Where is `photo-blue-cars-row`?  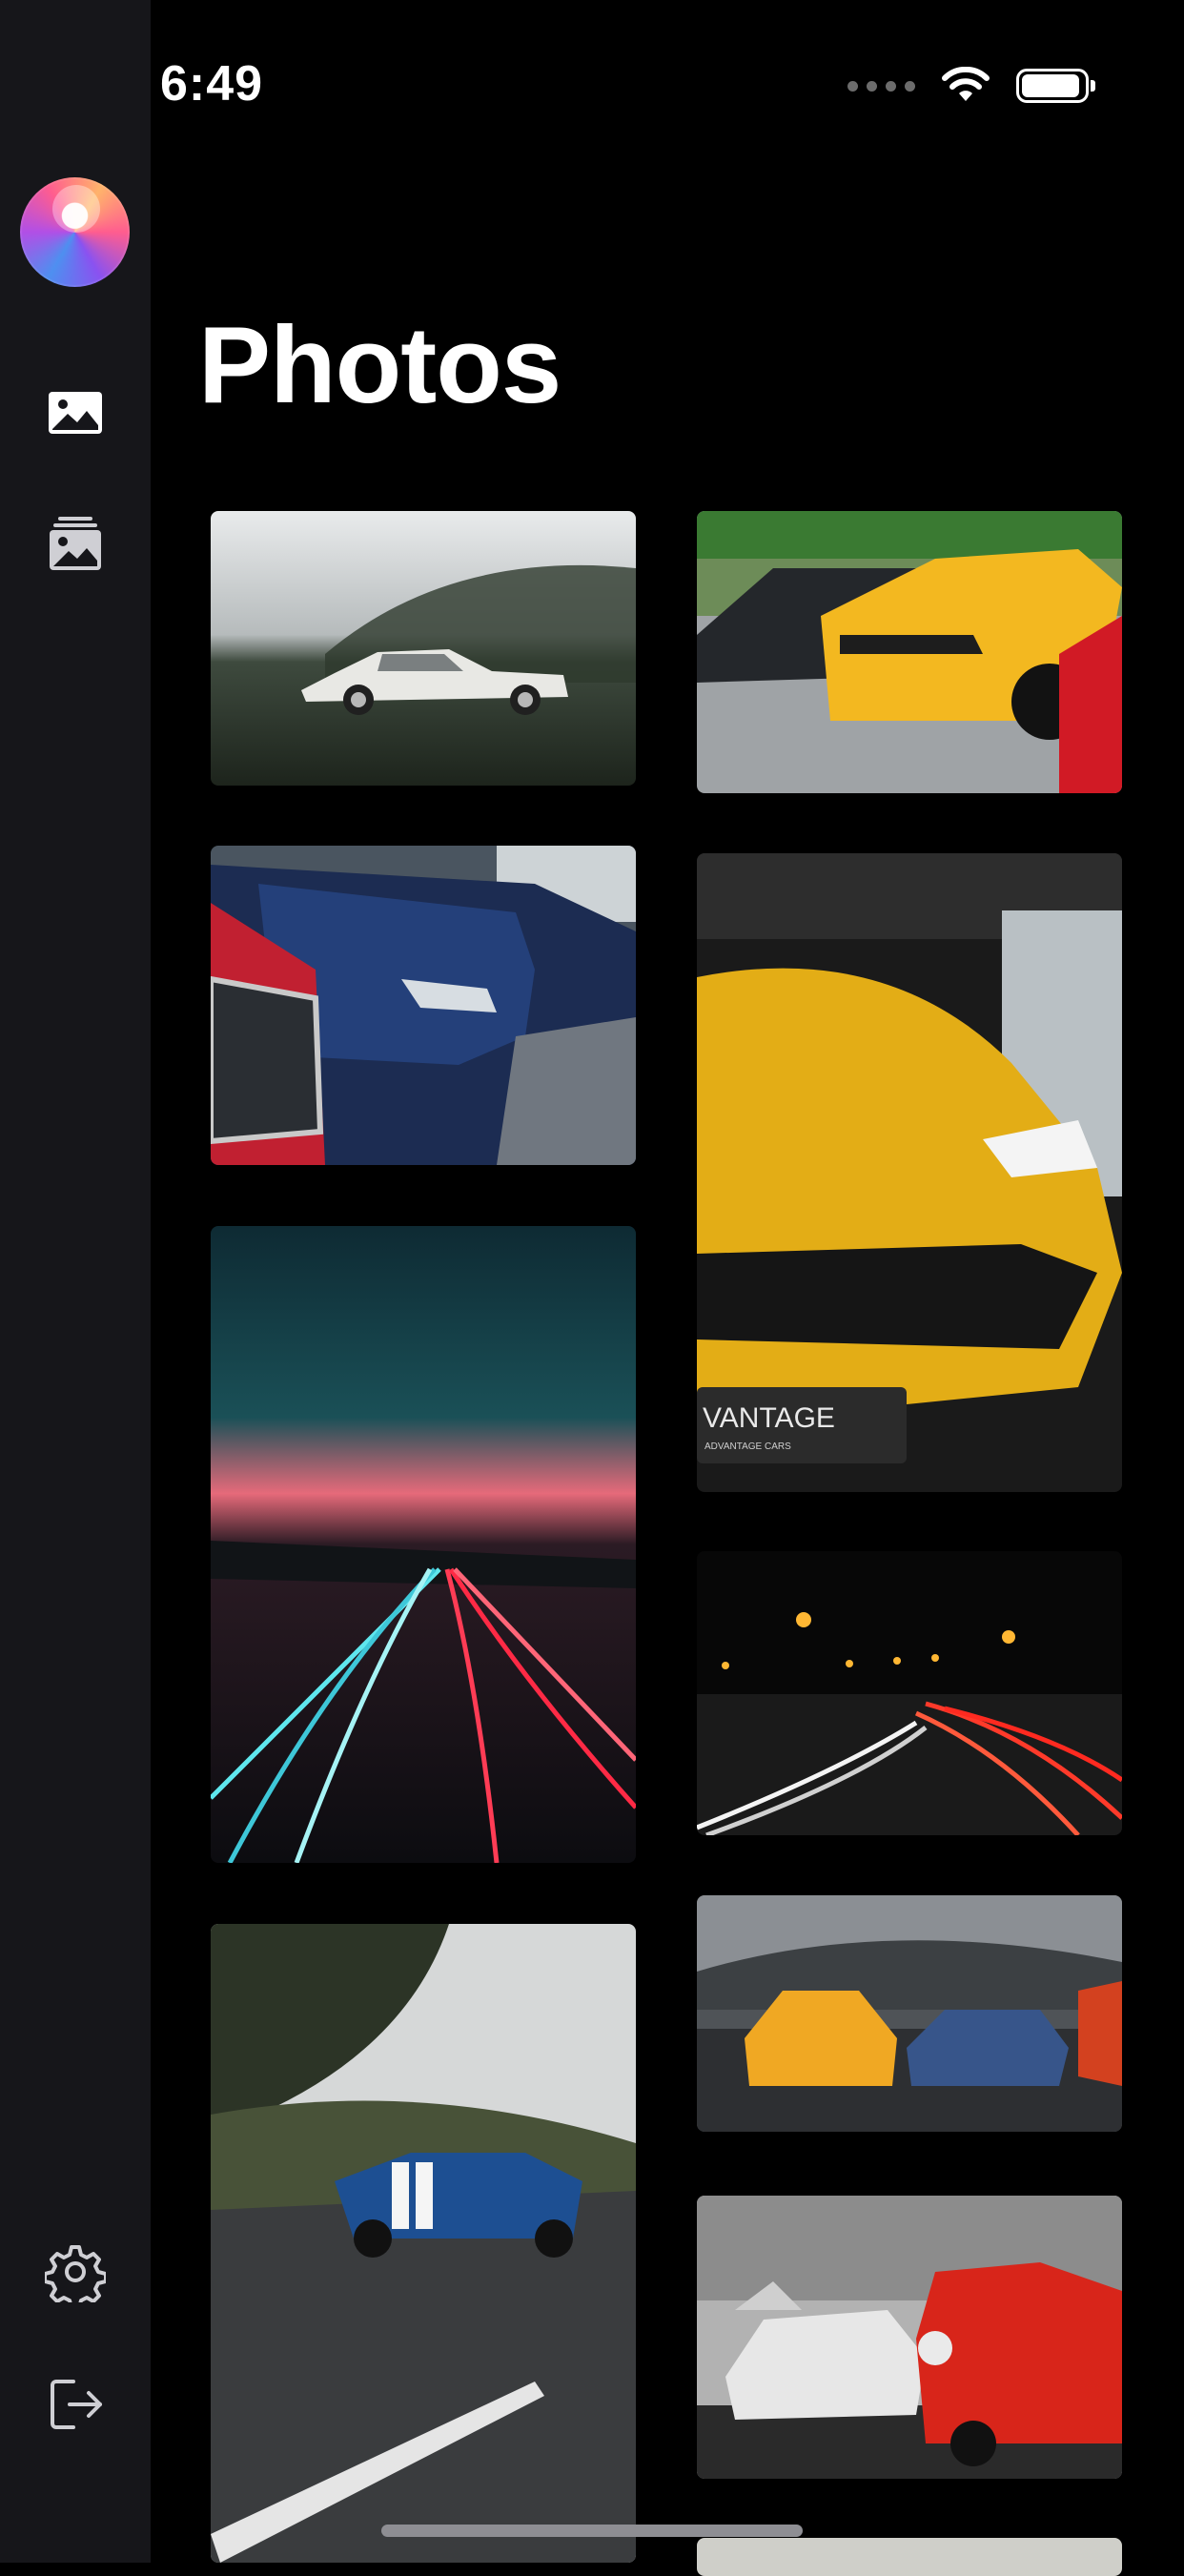 photo-blue-cars-row is located at coordinates (423, 1006).